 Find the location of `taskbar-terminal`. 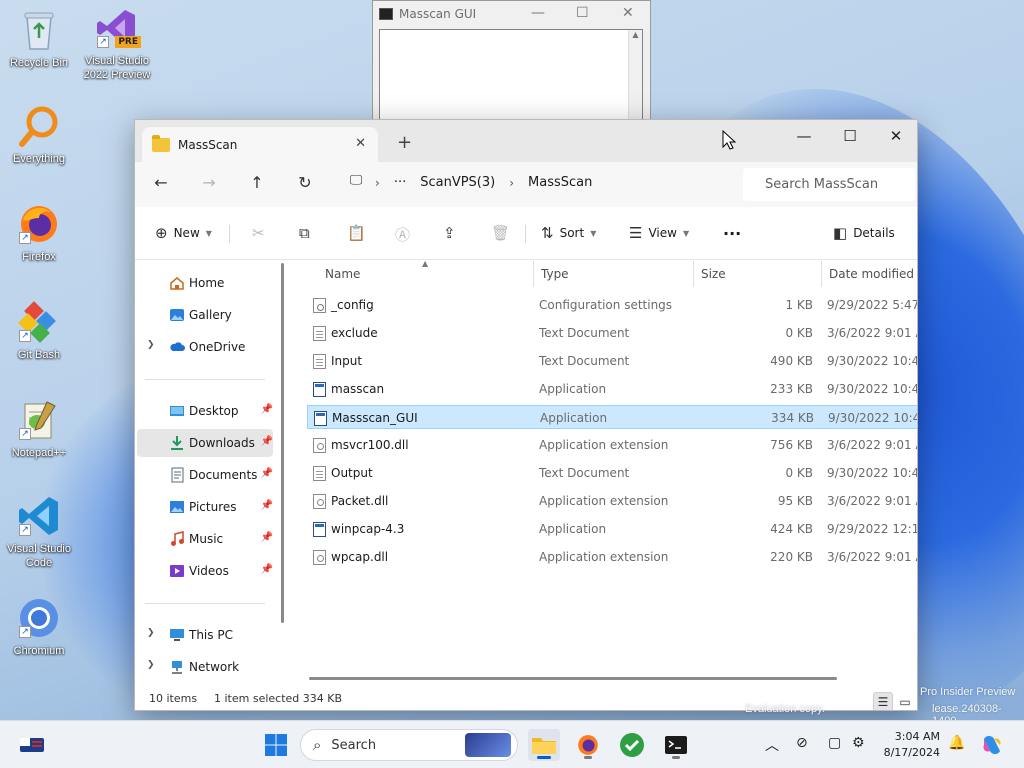

taskbar-terminal is located at coordinates (676, 745).